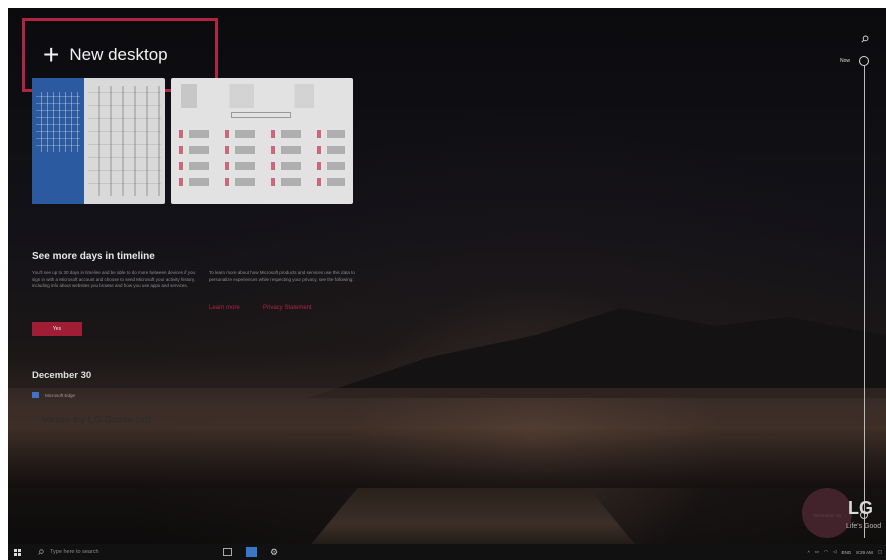 The width and height of the screenshot is (886, 560). I want to click on taskbar-clock: 8:29 AM, so click(864, 552).